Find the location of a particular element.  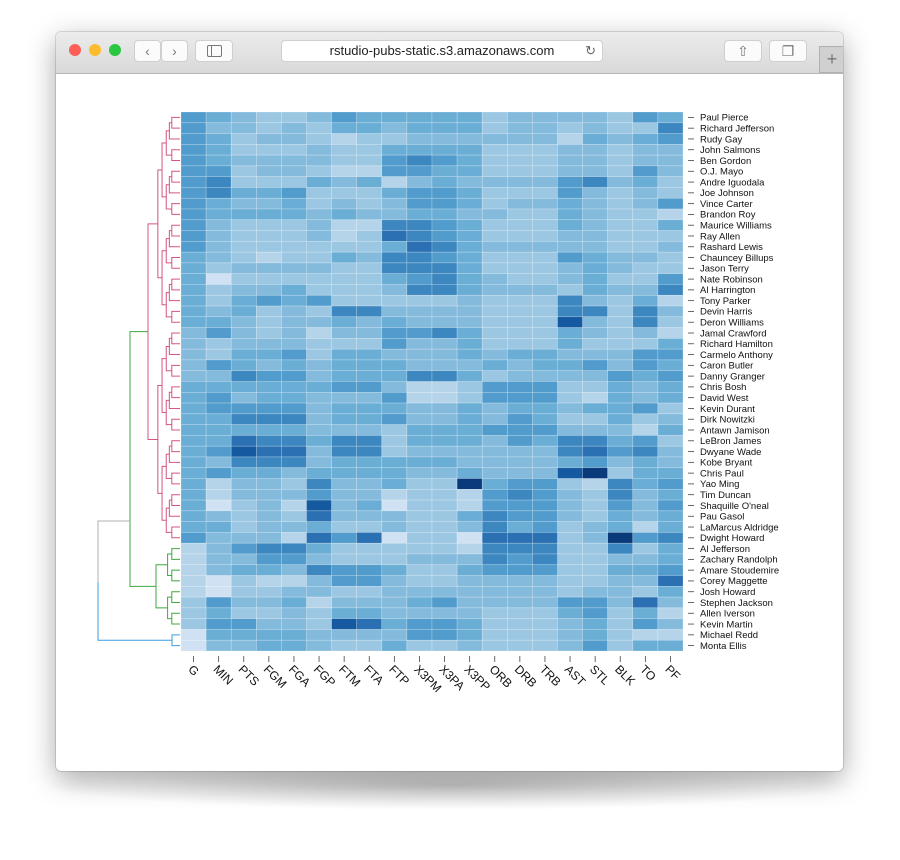

column-label: ORB is located at coordinates (501, 676).